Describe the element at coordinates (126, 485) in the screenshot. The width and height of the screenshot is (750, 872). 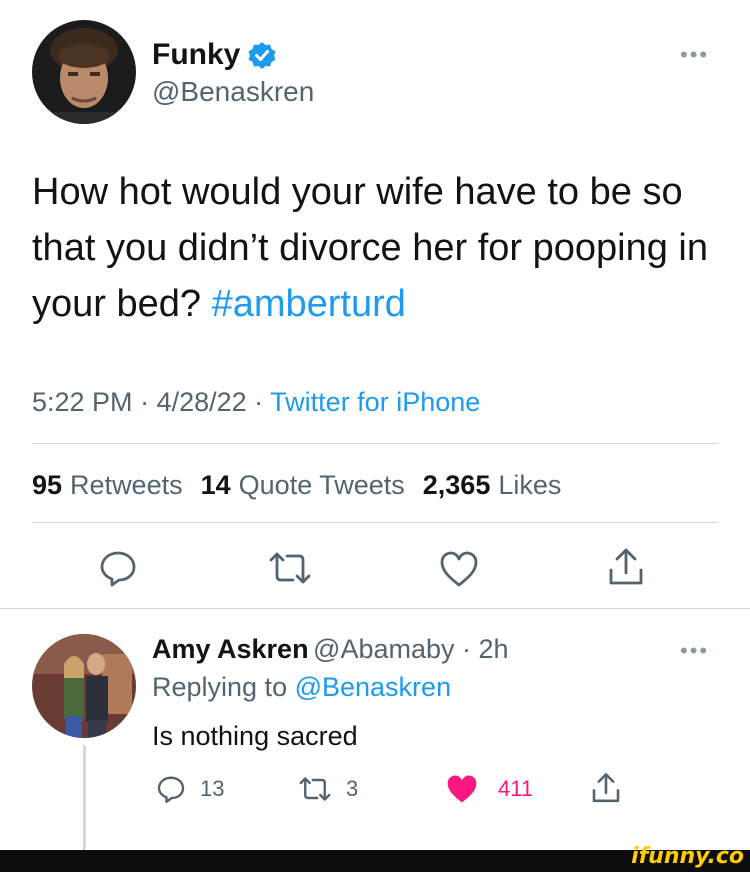
I see `retweets-label: Retweets` at that location.